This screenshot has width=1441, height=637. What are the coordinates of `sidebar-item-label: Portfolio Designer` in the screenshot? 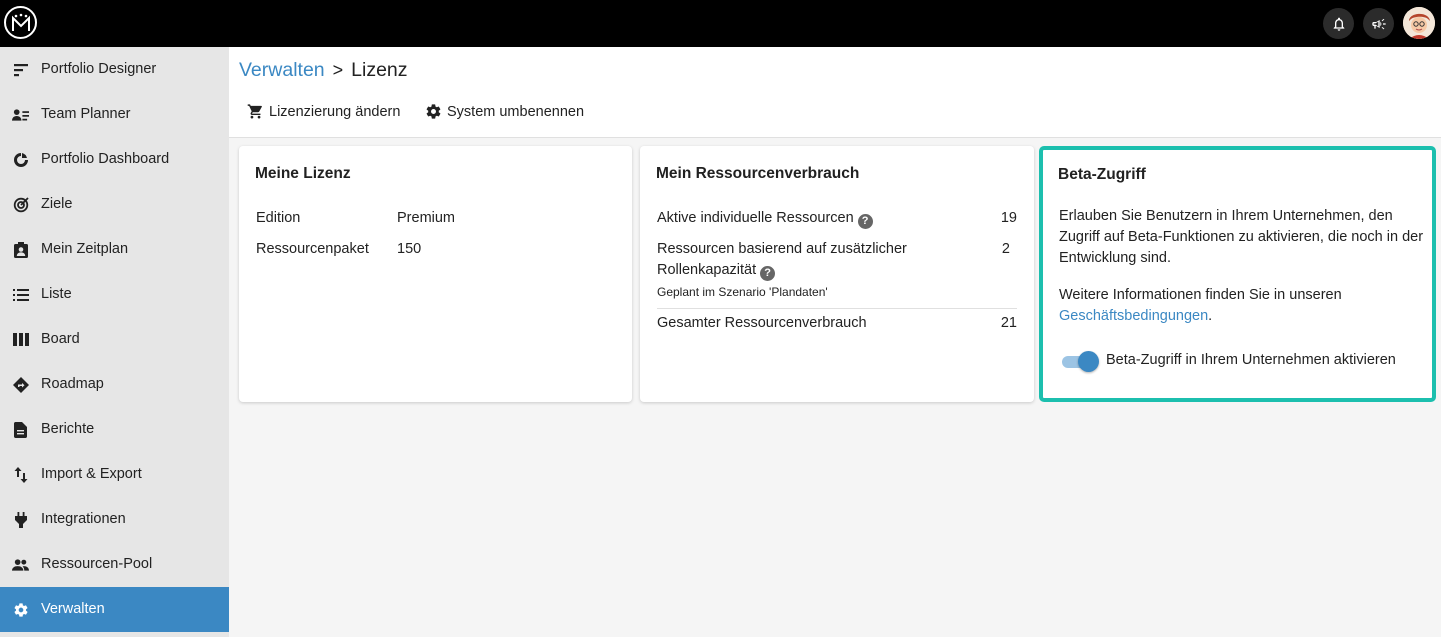 It's located at (99, 69).